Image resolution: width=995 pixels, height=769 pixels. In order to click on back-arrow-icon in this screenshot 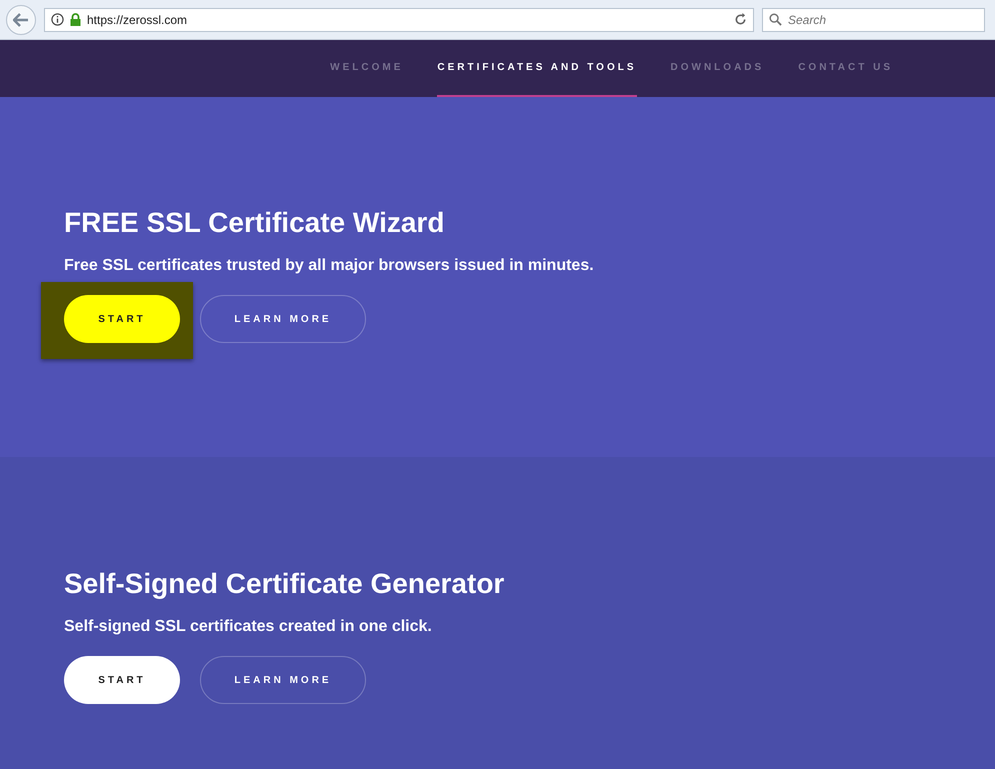, I will do `click(21, 19)`.